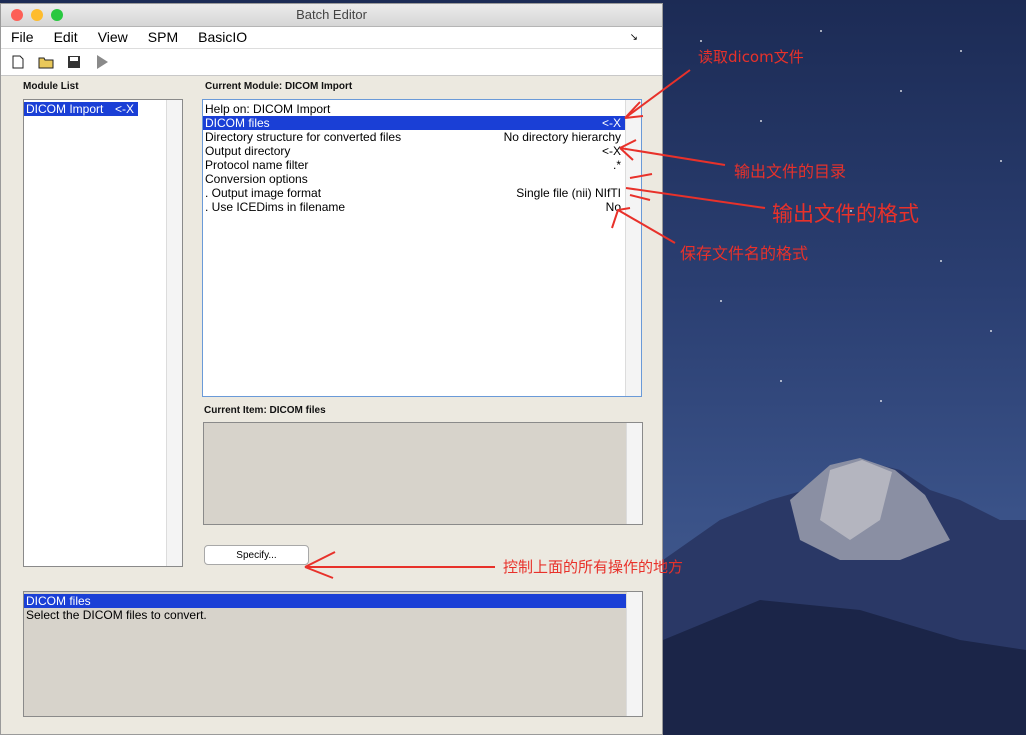 The height and width of the screenshot is (735, 1026). What do you see at coordinates (790, 171) in the screenshot?
I see `annotation-output-dir: 输出文件的目录` at bounding box center [790, 171].